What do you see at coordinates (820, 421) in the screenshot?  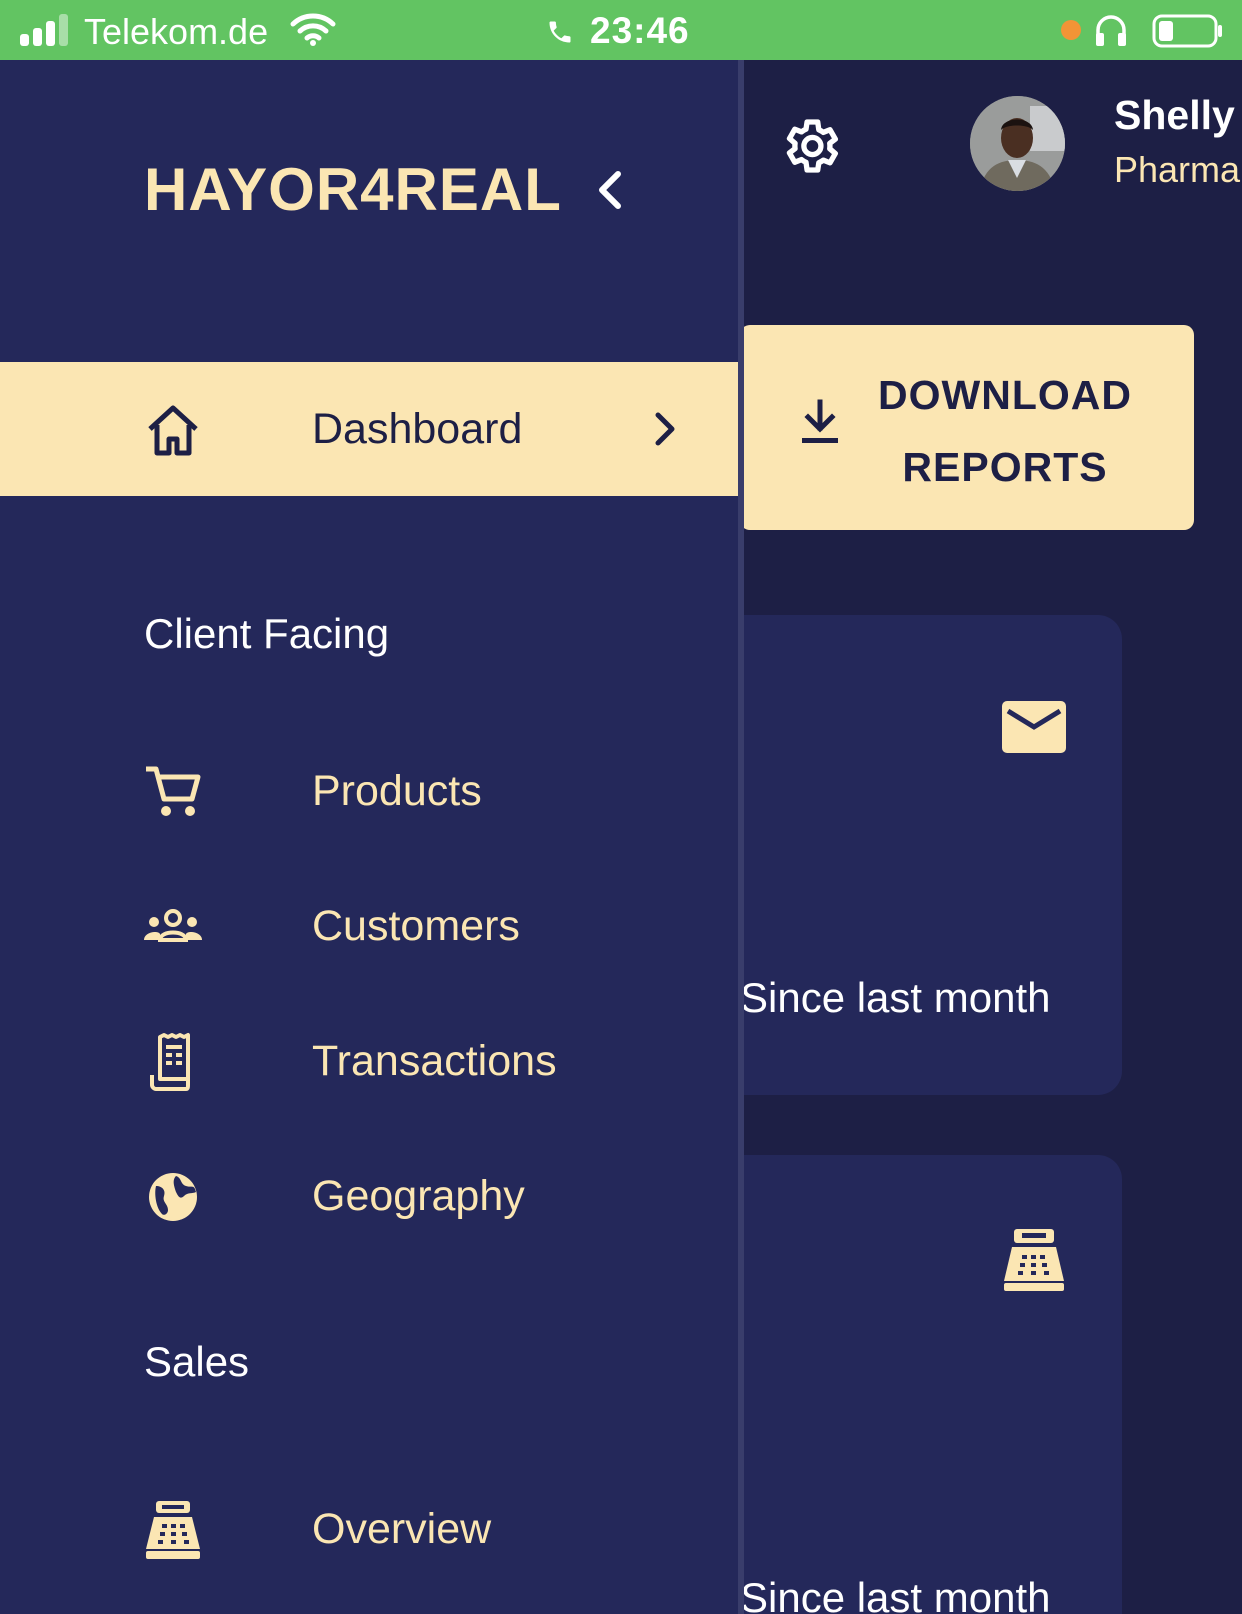 I see `download-icon` at bounding box center [820, 421].